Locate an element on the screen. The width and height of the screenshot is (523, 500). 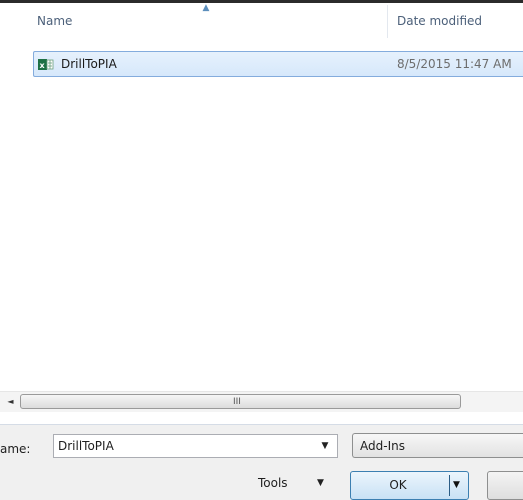
split-divider is located at coordinates (449, 485).